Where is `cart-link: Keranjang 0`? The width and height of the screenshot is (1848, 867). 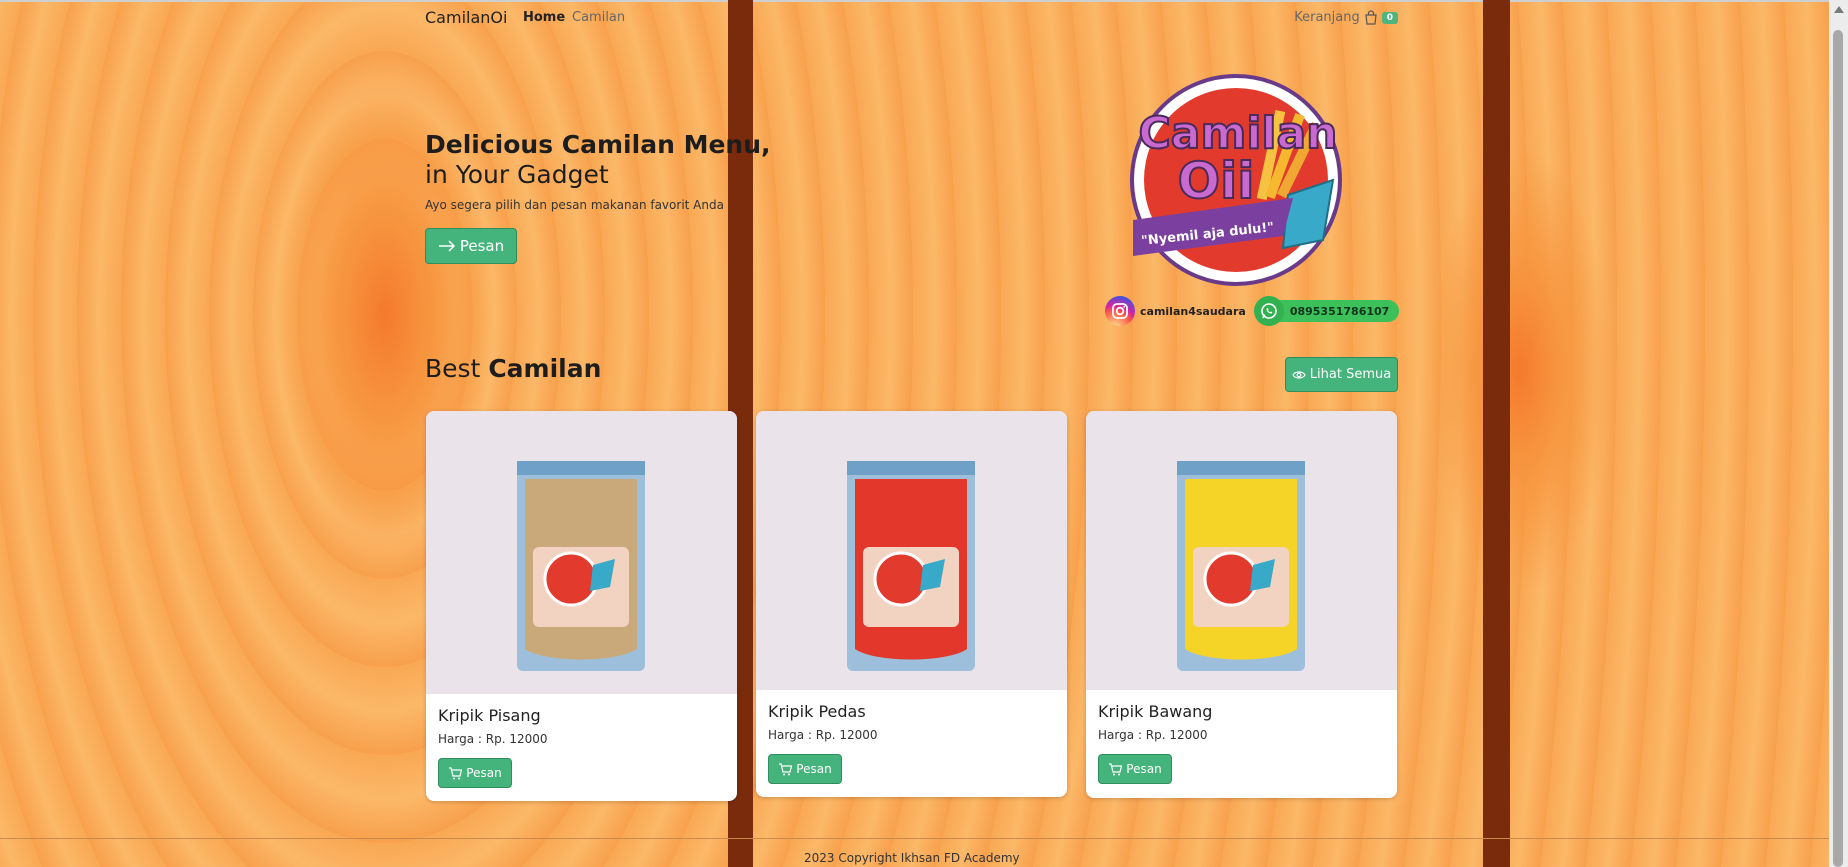
cart-link: Keranjang 0 is located at coordinates (1346, 17).